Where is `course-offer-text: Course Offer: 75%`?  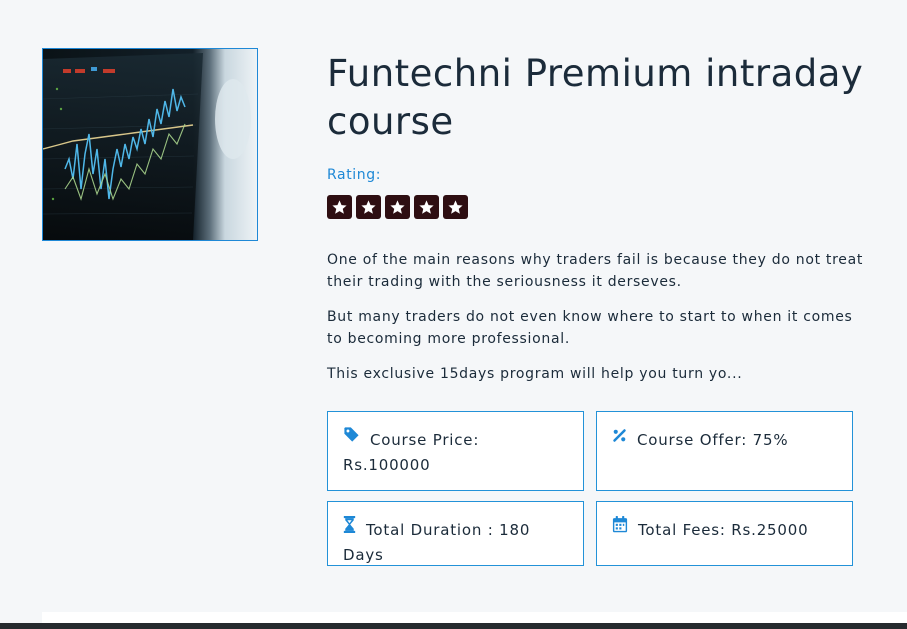
course-offer-text: Course Offer: 75% is located at coordinates (713, 440).